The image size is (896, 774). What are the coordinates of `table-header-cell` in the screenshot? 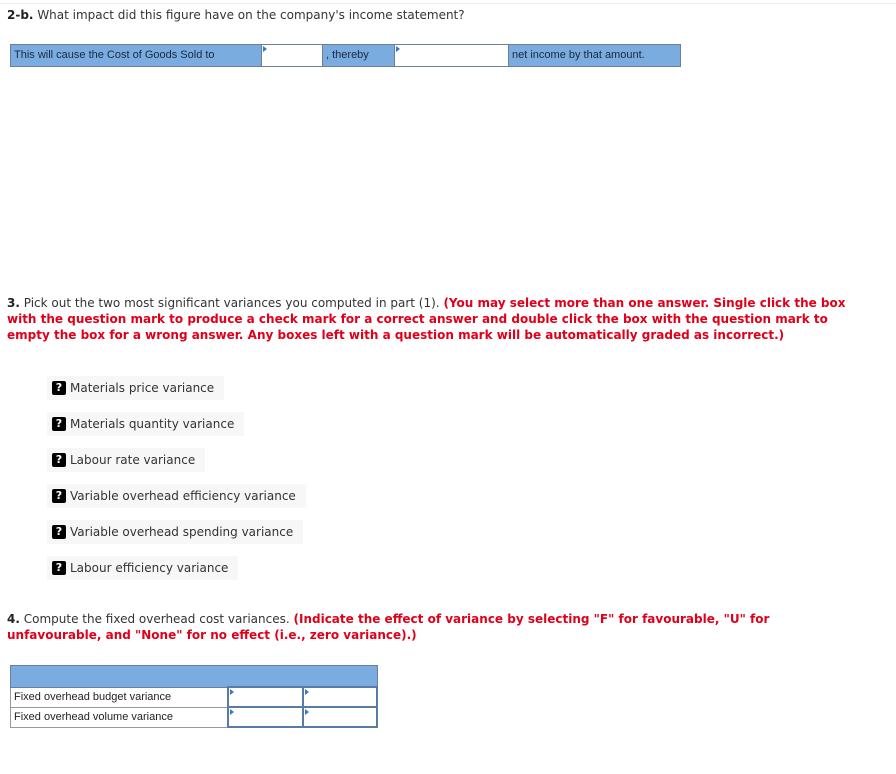 It's located at (194, 676).